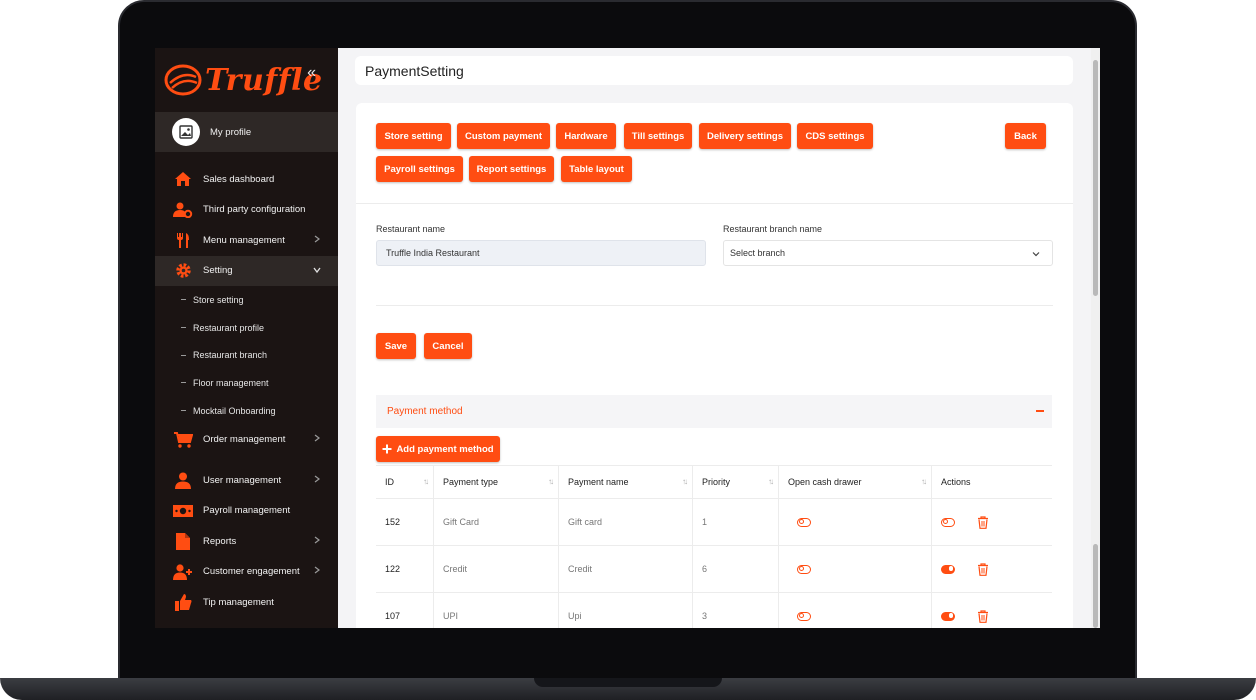 The width and height of the screenshot is (1256, 700). Describe the element at coordinates (888, 253) in the screenshot. I see `branch-select: Select branch` at that location.